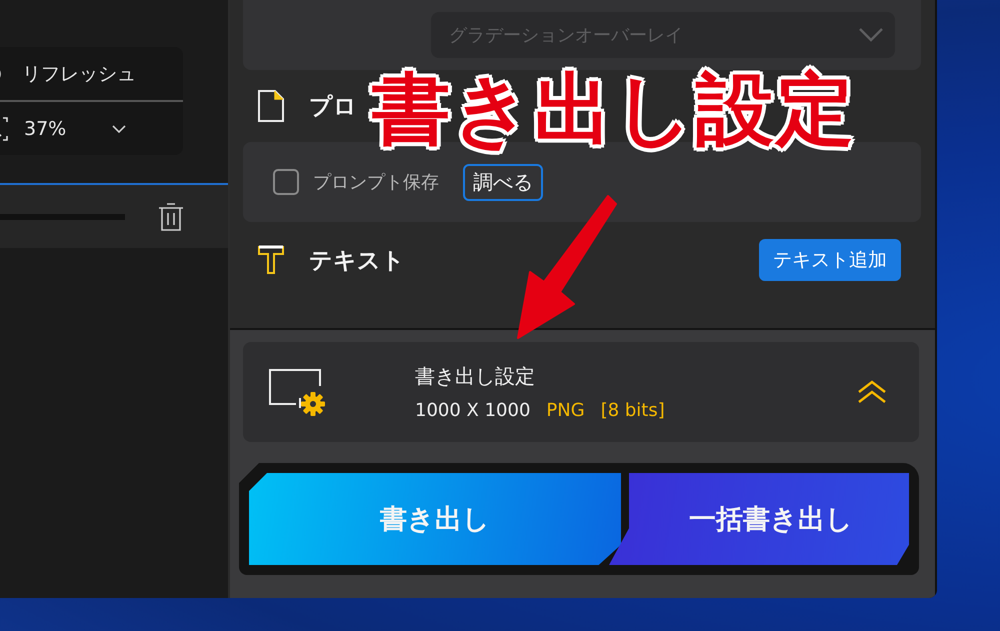  Describe the element at coordinates (632, 410) in the screenshot. I see `bit-depth: [8 bits]` at that location.